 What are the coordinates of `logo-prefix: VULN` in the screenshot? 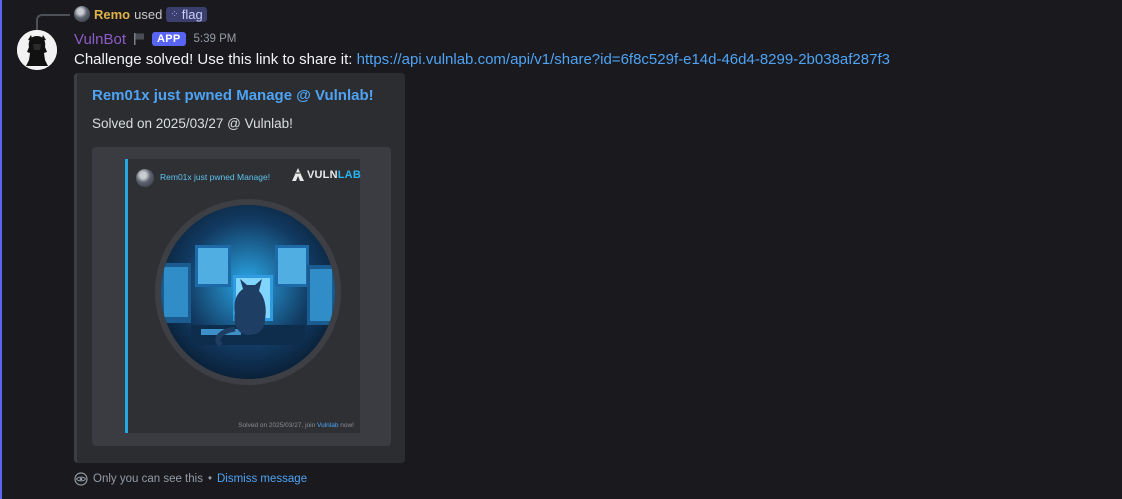 It's located at (322, 175).